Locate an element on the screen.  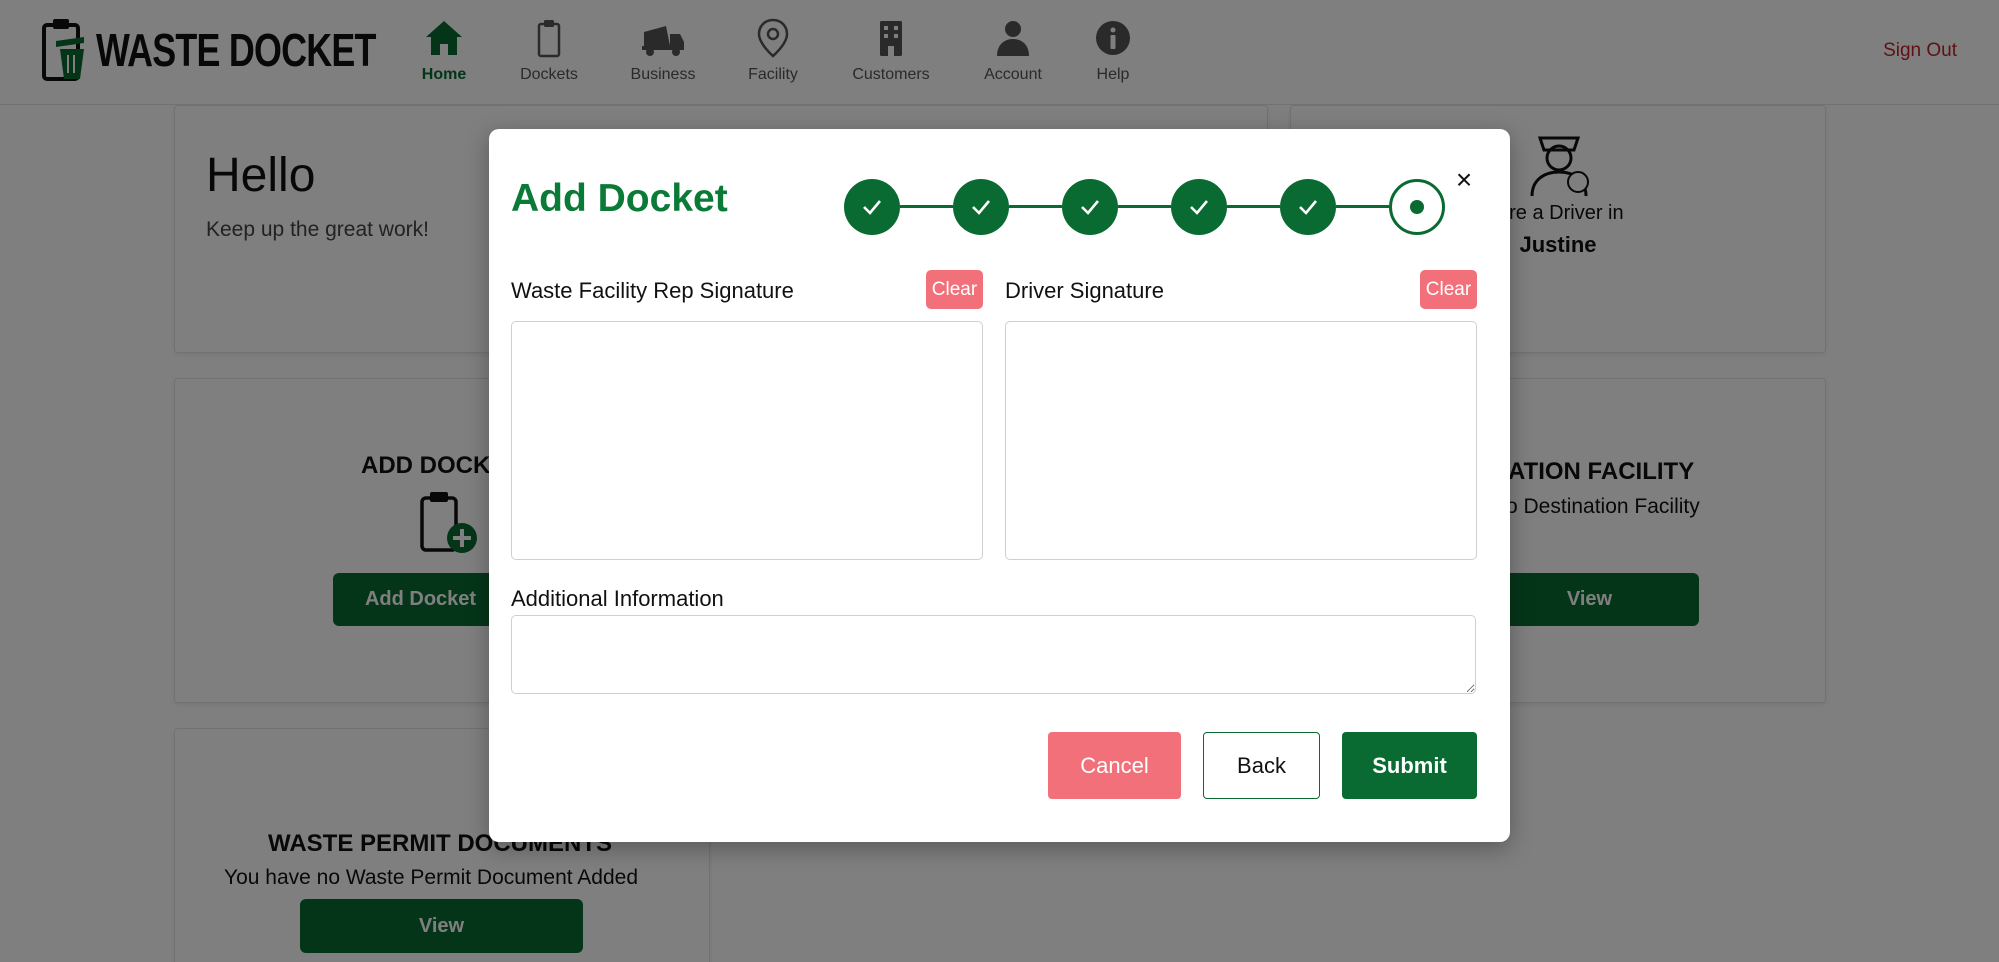
step-6-current is located at coordinates (1417, 207).